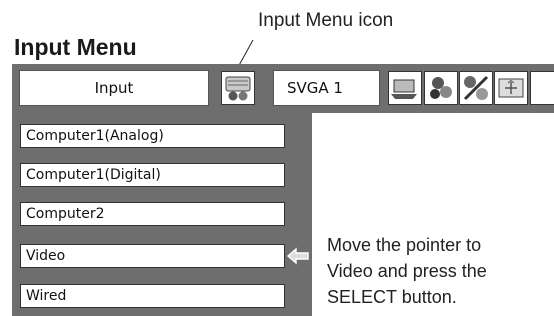 This screenshot has height=316, width=554. Describe the element at coordinates (152, 256) in the screenshot. I see `list-item-video: Video` at that location.